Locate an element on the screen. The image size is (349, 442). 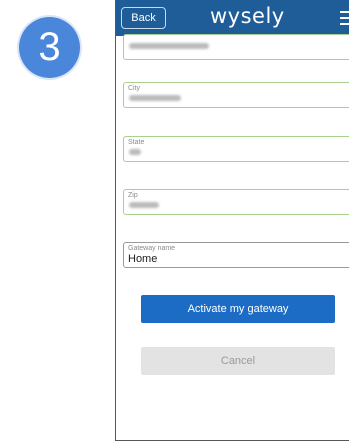
brand-logo: wysely is located at coordinates (247, 16).